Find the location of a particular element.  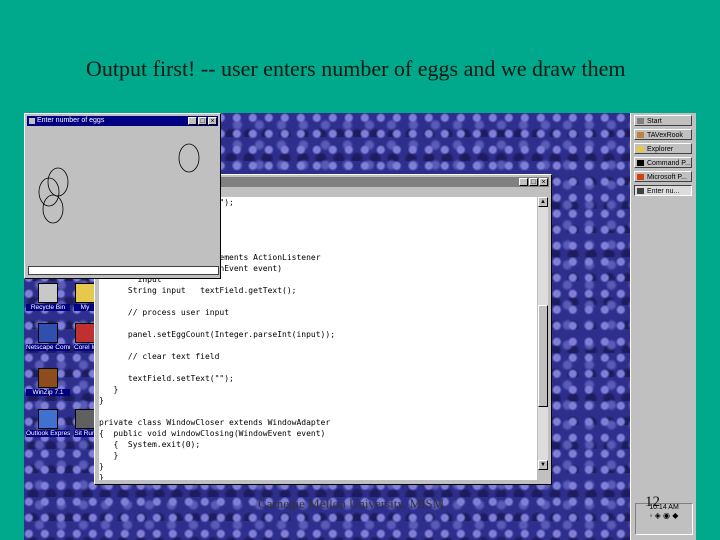

desktop-icon-netscape: Netscape Communicator is located at coordinates (48, 337).